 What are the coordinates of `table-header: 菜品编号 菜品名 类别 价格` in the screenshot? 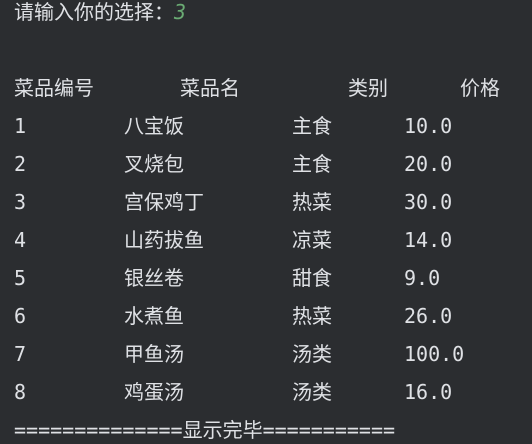 It's located at (266, 88).